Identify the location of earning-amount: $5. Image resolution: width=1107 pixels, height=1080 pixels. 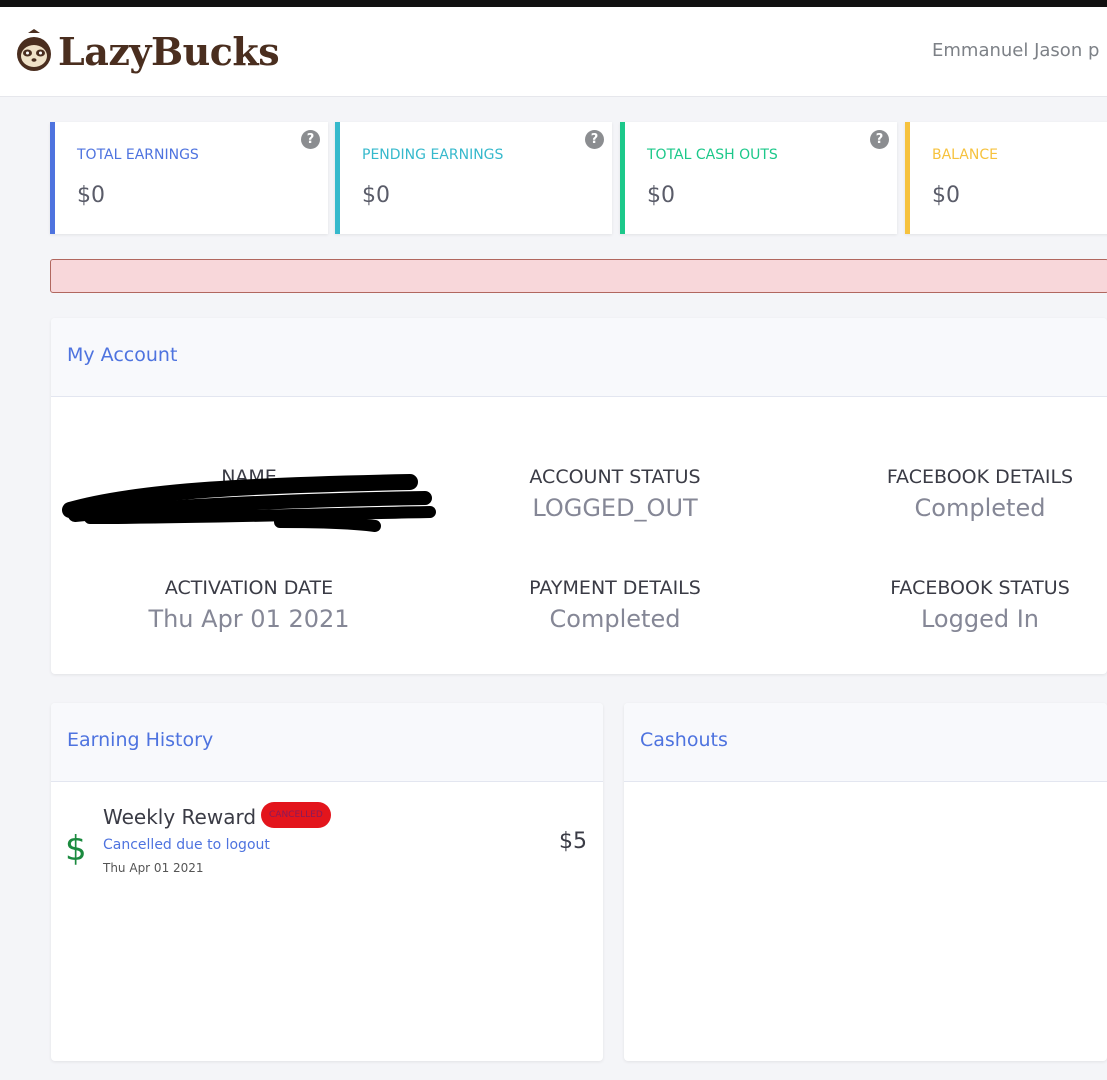
(573, 841).